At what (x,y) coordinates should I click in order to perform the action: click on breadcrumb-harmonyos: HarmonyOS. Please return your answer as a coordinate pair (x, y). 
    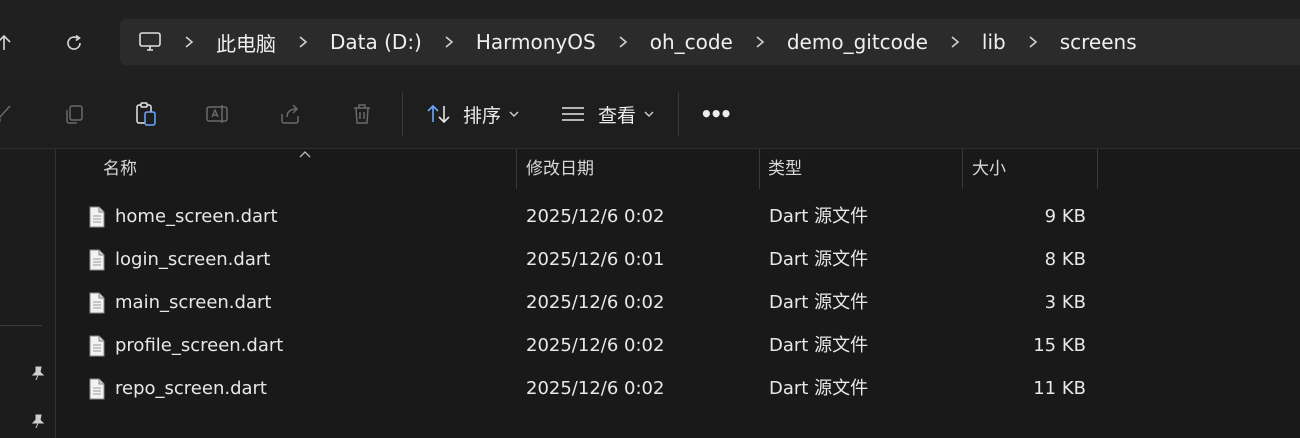
    Looking at the image, I should click on (536, 42).